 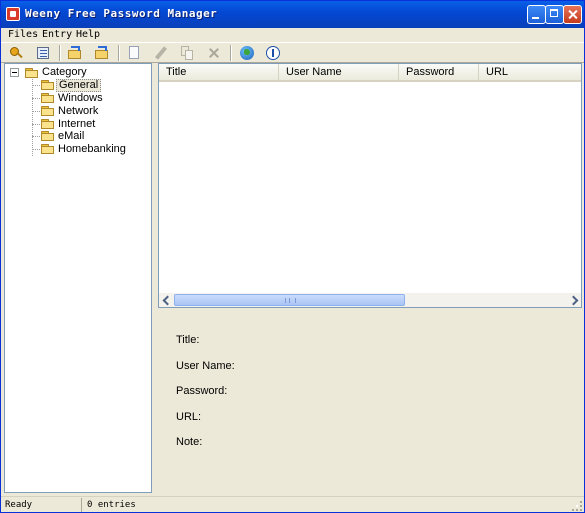 I want to click on tree-root-label: Category, so click(x=64, y=72).